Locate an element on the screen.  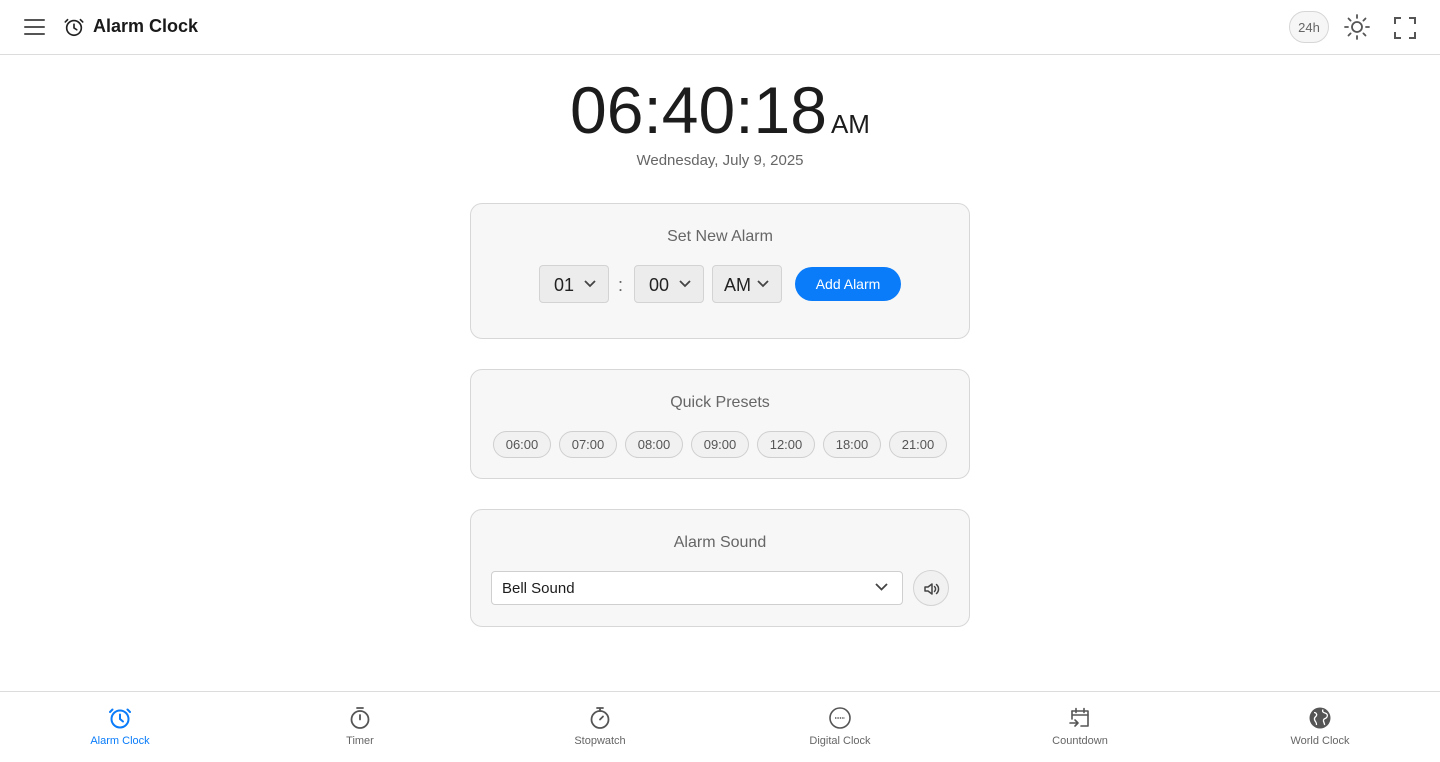
time-value: 06:40:18 is located at coordinates (698, 110).